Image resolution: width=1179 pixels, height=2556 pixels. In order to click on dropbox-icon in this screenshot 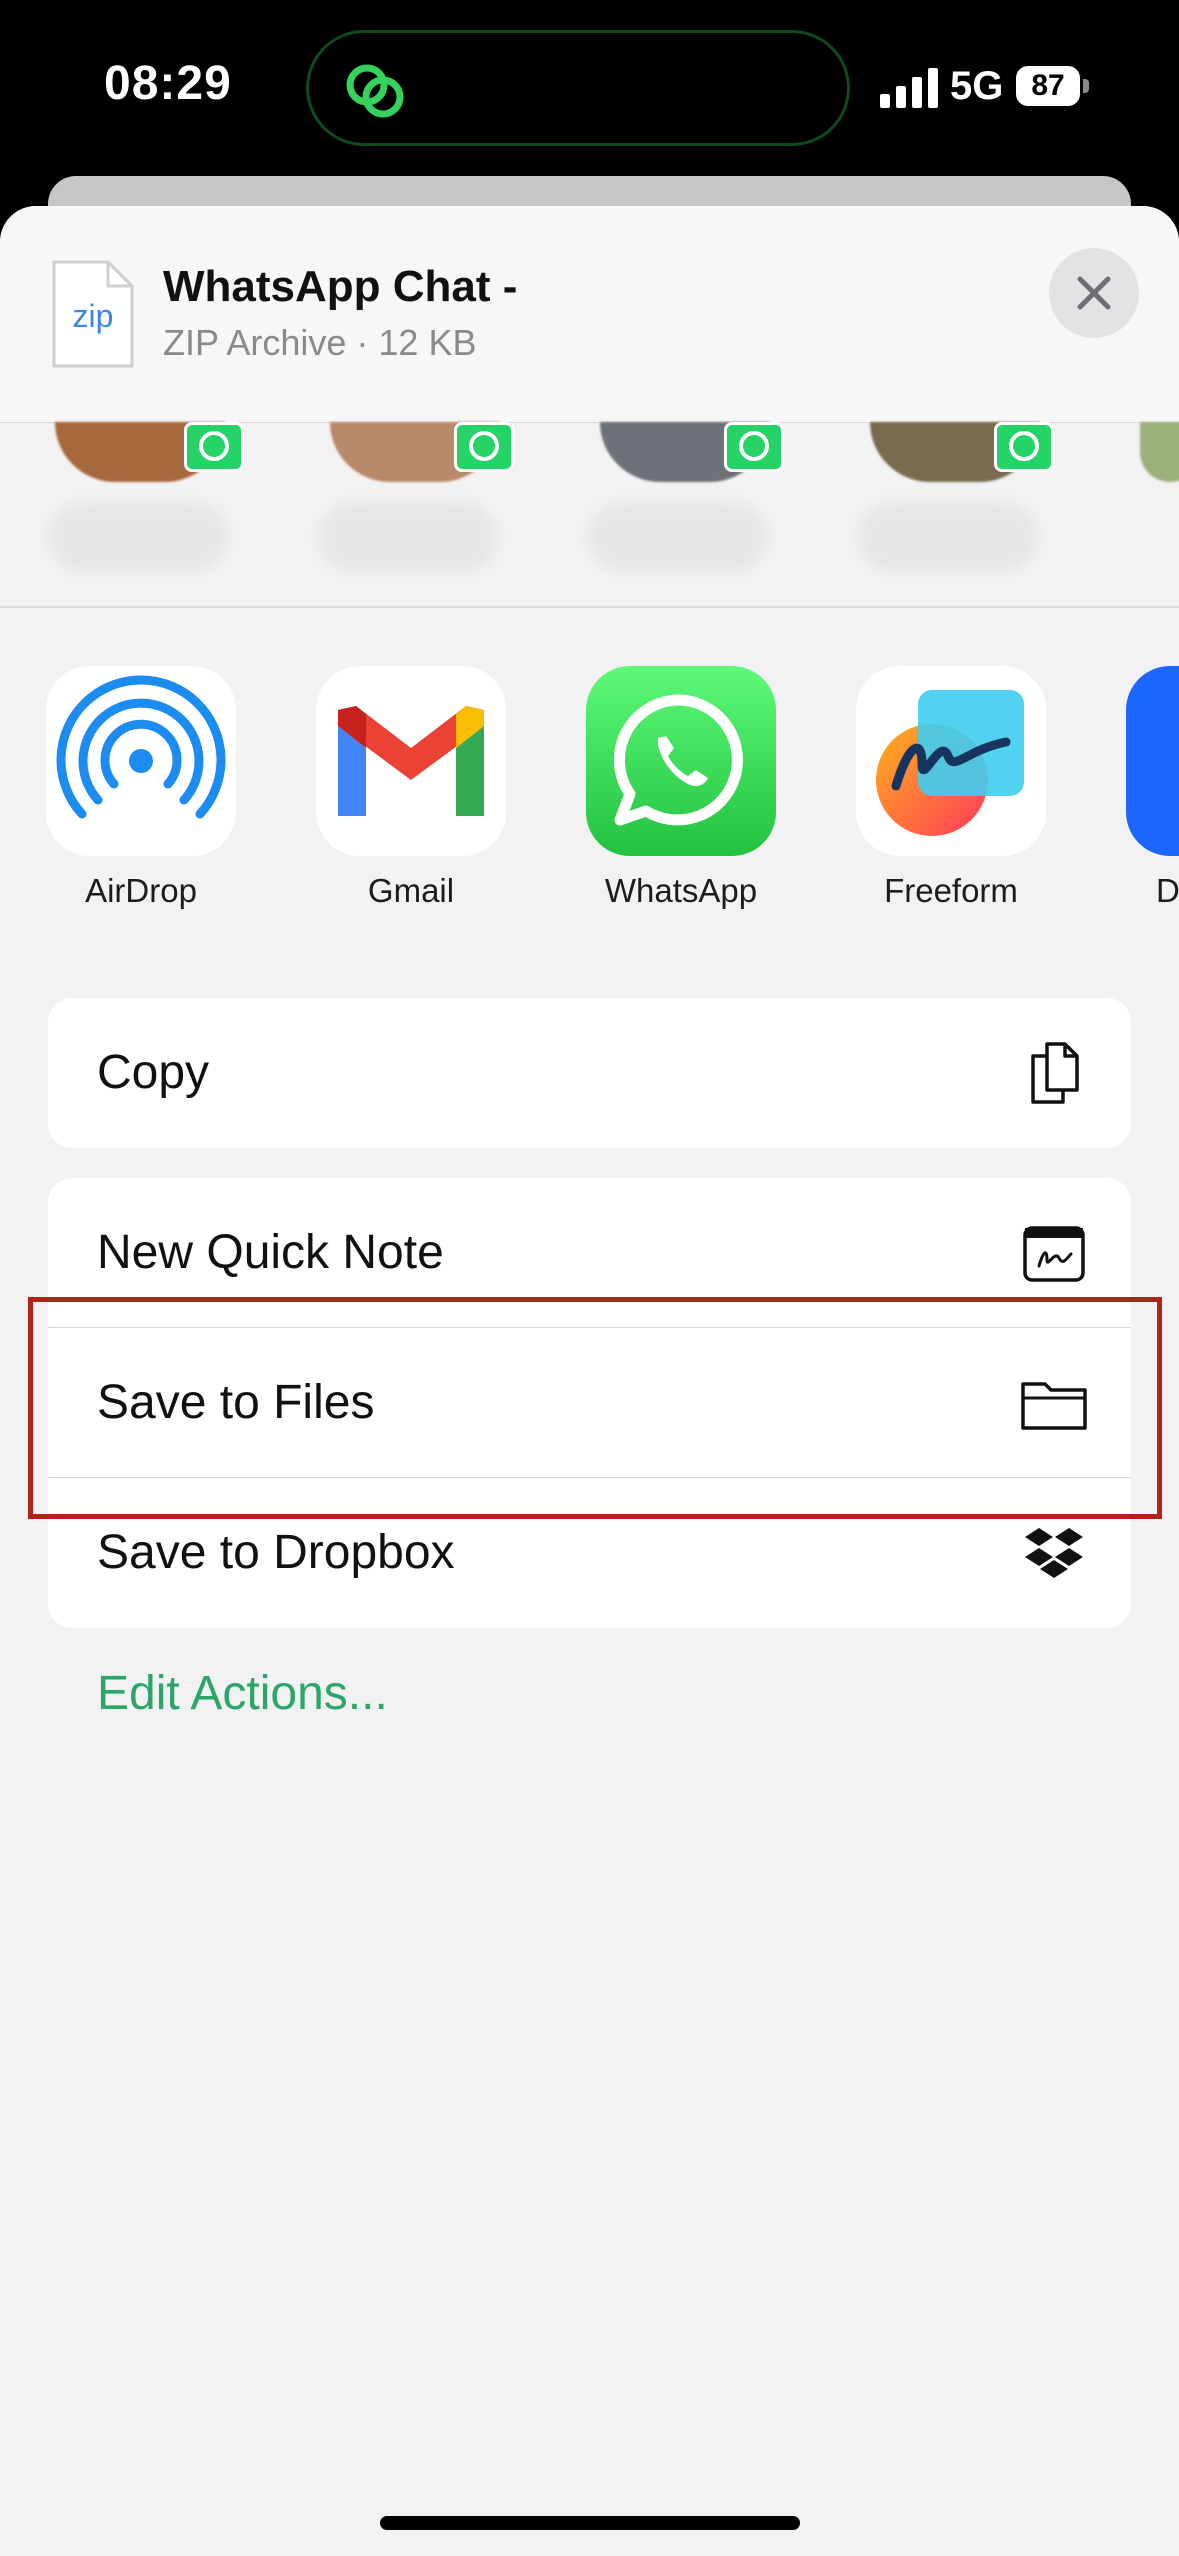, I will do `click(1054, 1553)`.